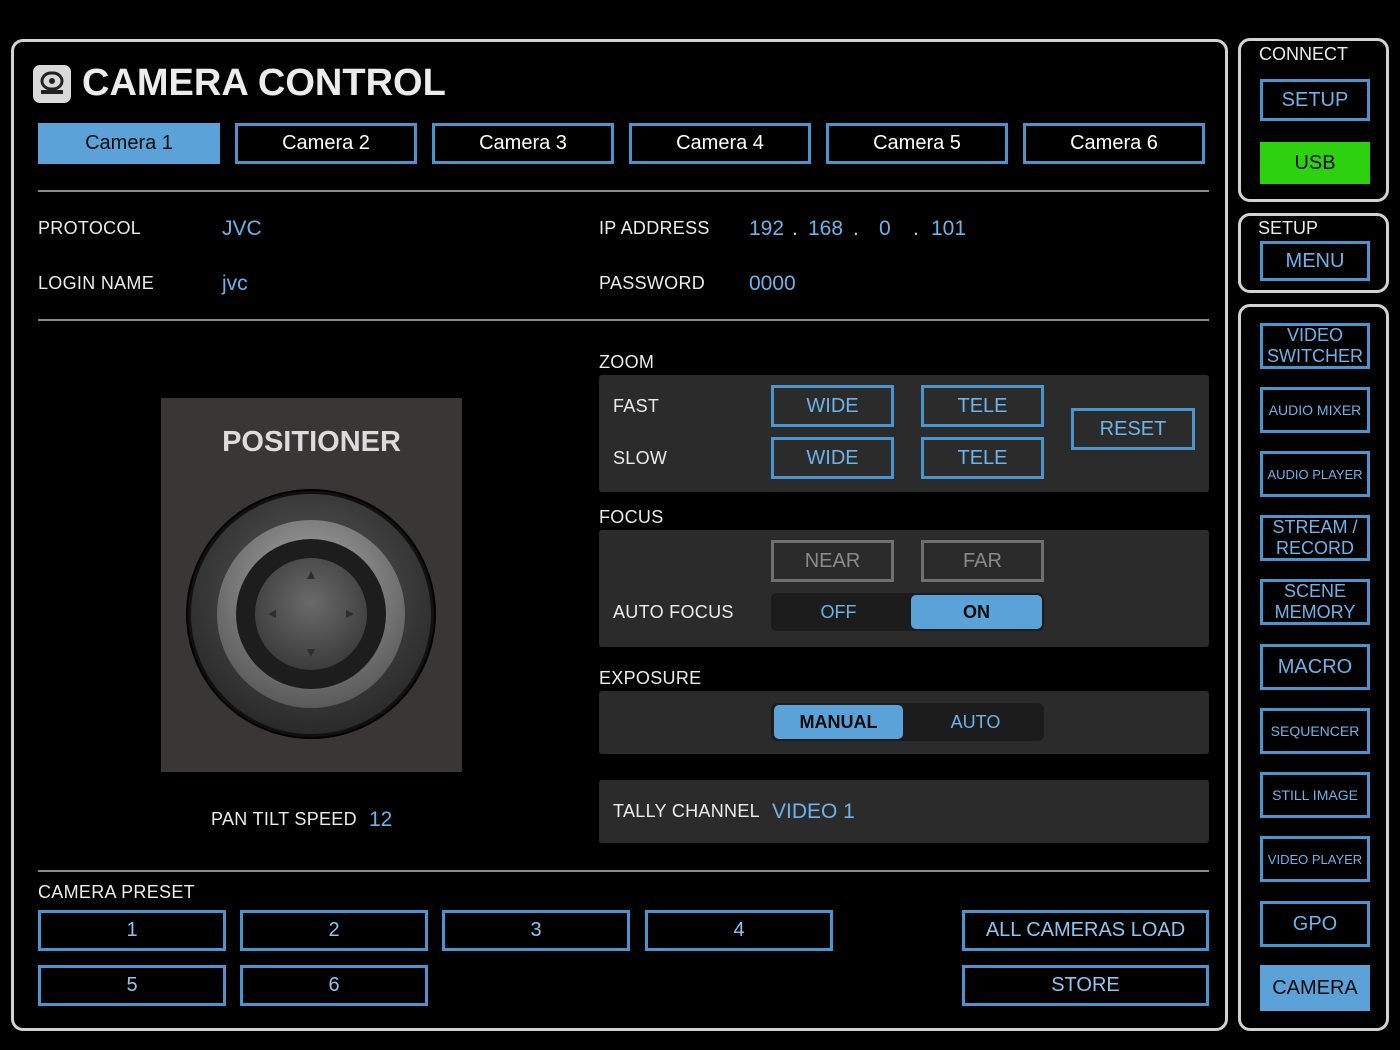 This screenshot has height=1050, width=1400. I want to click on ip-octet-2: 168, so click(825, 229).